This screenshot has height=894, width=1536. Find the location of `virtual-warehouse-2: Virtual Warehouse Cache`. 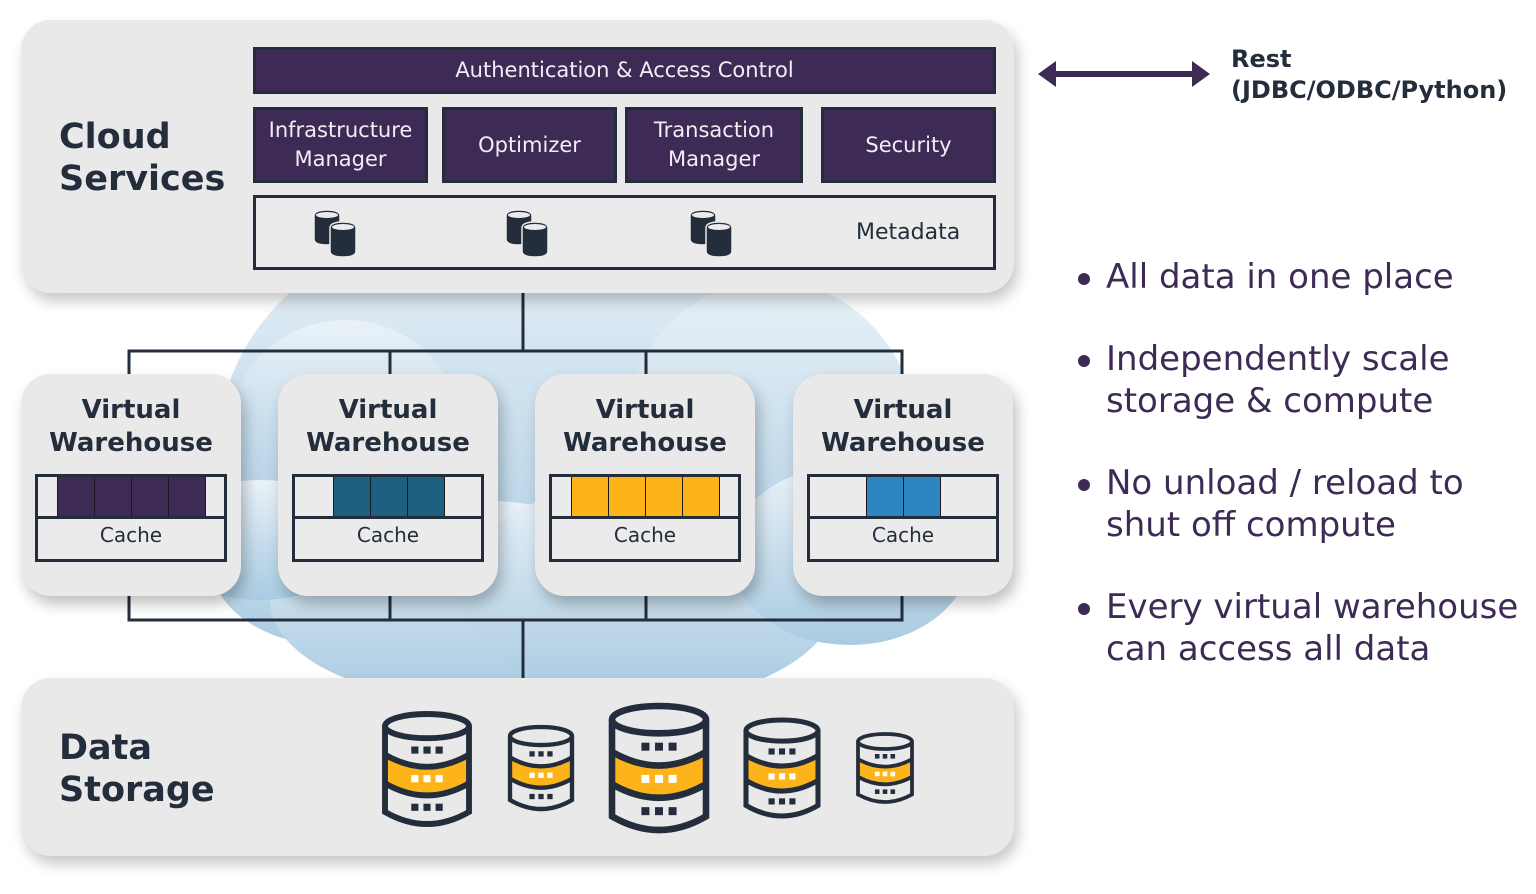

virtual-warehouse-2: Virtual Warehouse Cache is located at coordinates (388, 485).